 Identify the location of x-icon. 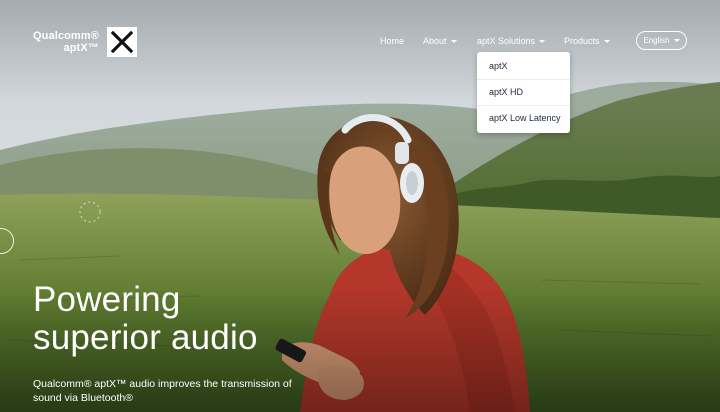
(121, 42).